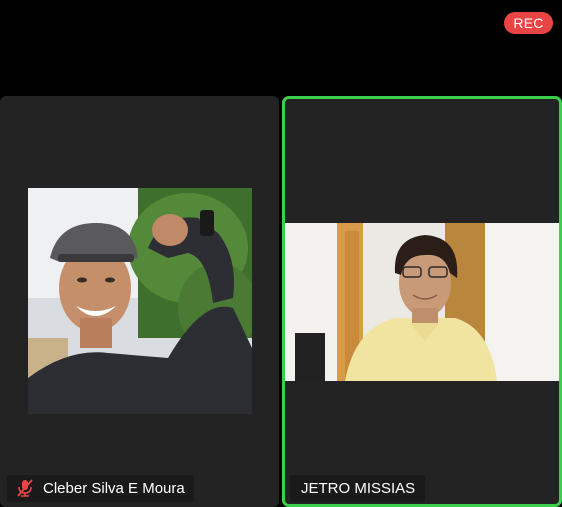 Image resolution: width=562 pixels, height=507 pixels. What do you see at coordinates (25, 487) in the screenshot?
I see `muted-mic-icon` at bounding box center [25, 487].